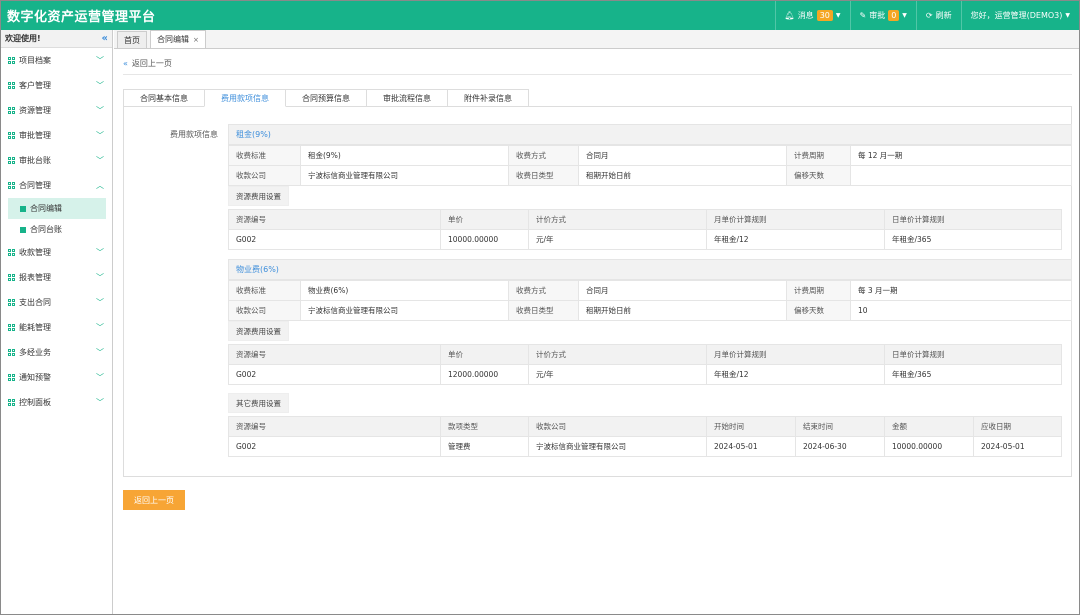 The height and width of the screenshot is (615, 1080). I want to click on other-fee-label: 其它费用设置, so click(258, 403).